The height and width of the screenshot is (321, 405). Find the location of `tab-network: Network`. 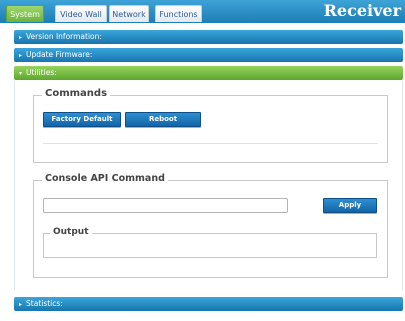

tab-network: Network is located at coordinates (129, 13).